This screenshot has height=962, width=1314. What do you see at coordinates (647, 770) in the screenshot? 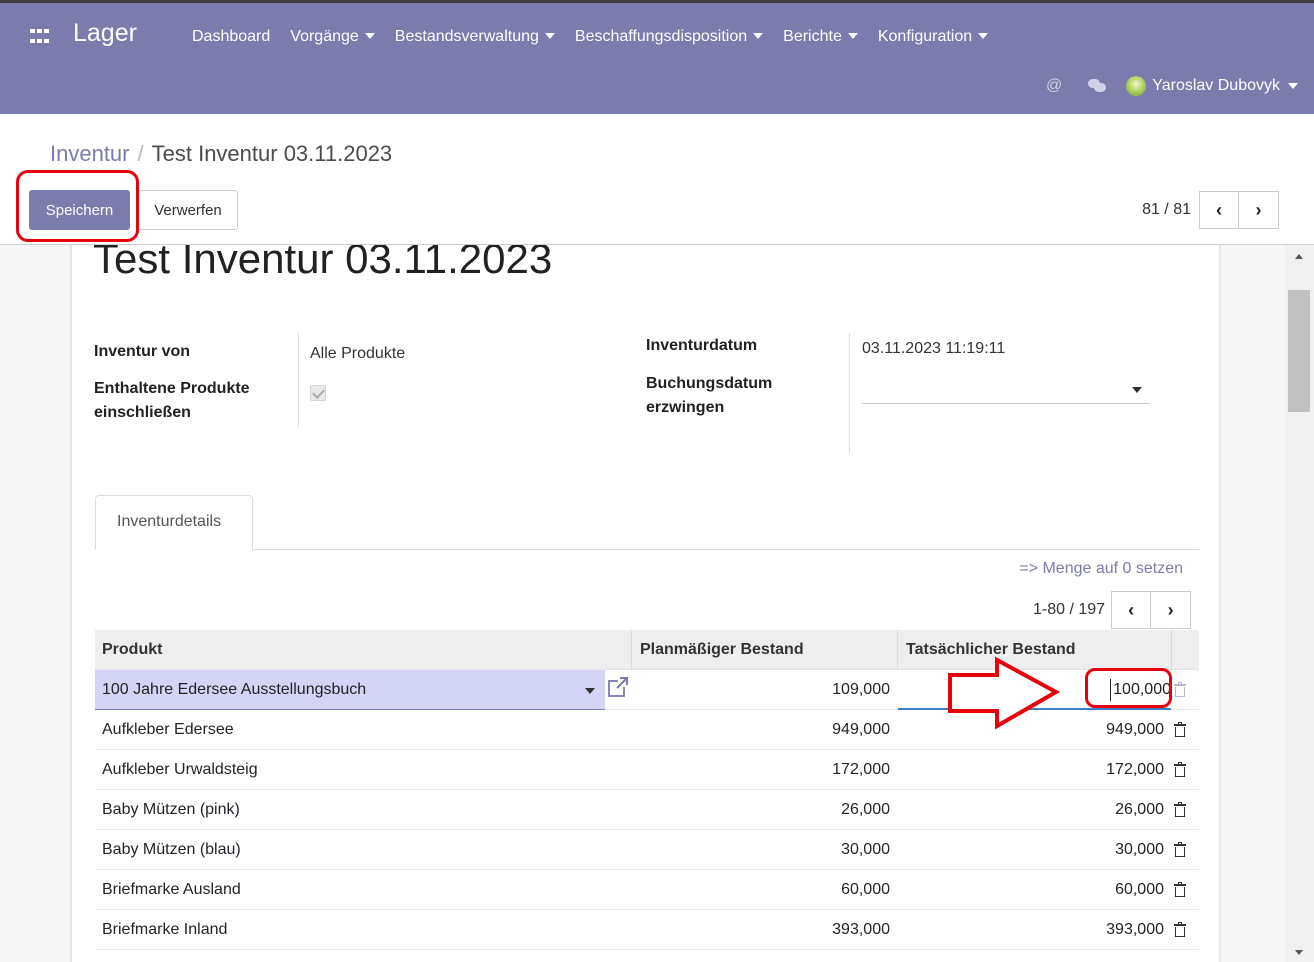
I see `table-row: Aufkleber Urwaldsteig 172,000 172,000` at bounding box center [647, 770].